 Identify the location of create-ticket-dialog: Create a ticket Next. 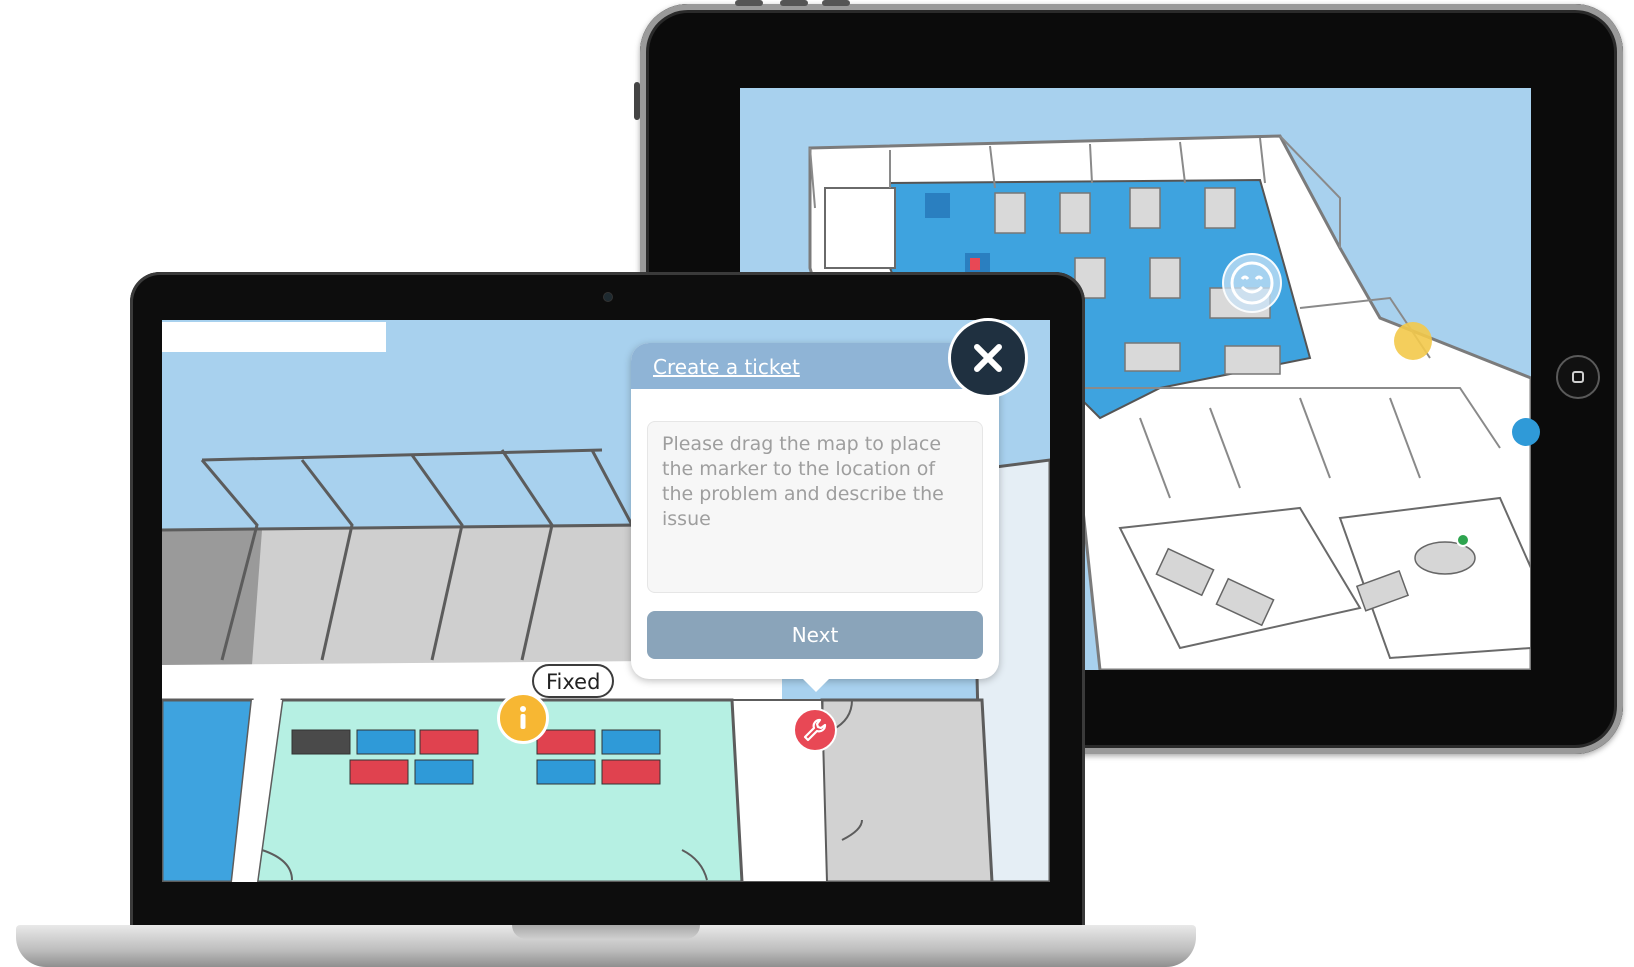
(815, 511).